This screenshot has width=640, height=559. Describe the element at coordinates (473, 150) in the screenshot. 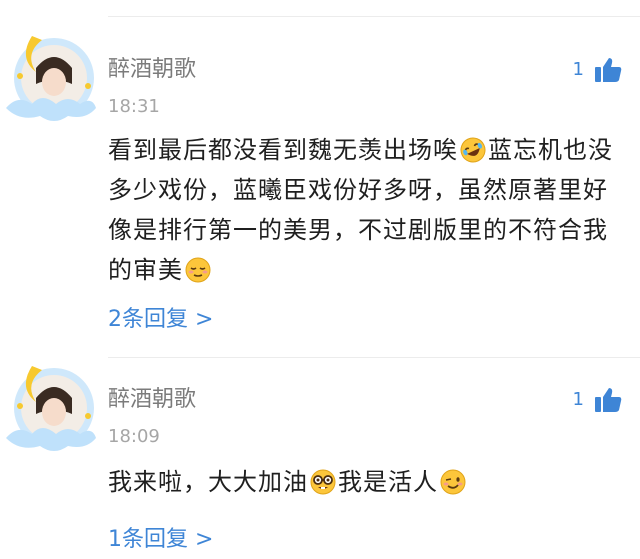

I see `rolling-laugh-emoji` at that location.